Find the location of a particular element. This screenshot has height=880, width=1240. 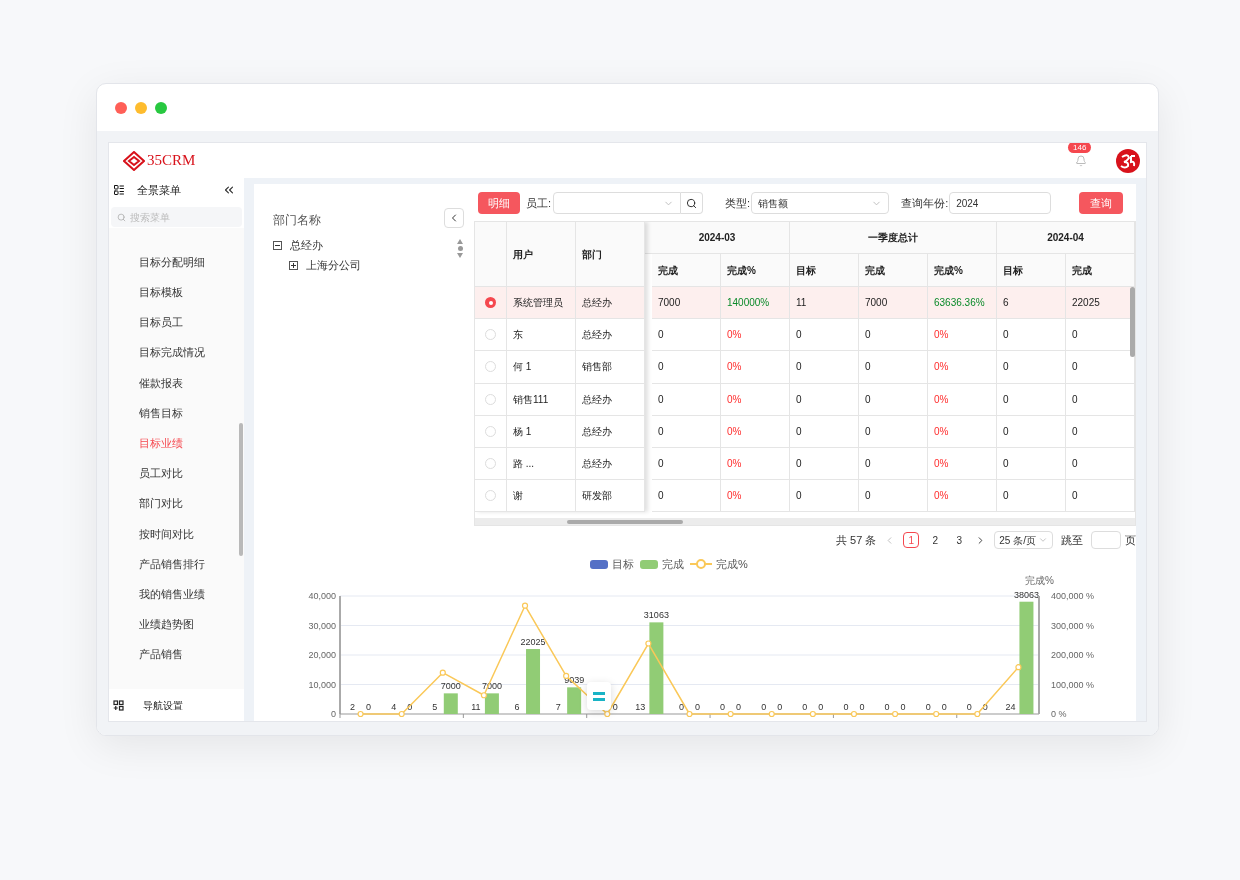

axis-label: 200,000 % is located at coordinates (1073, 655).